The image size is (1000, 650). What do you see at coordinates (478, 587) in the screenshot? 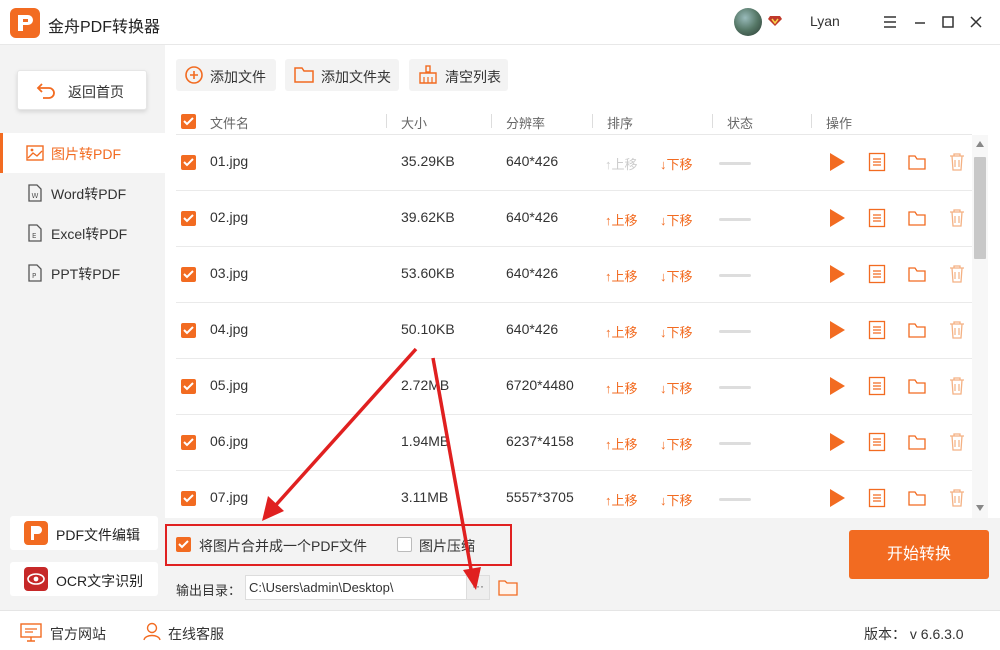
I see `browse-button: ···` at bounding box center [478, 587].